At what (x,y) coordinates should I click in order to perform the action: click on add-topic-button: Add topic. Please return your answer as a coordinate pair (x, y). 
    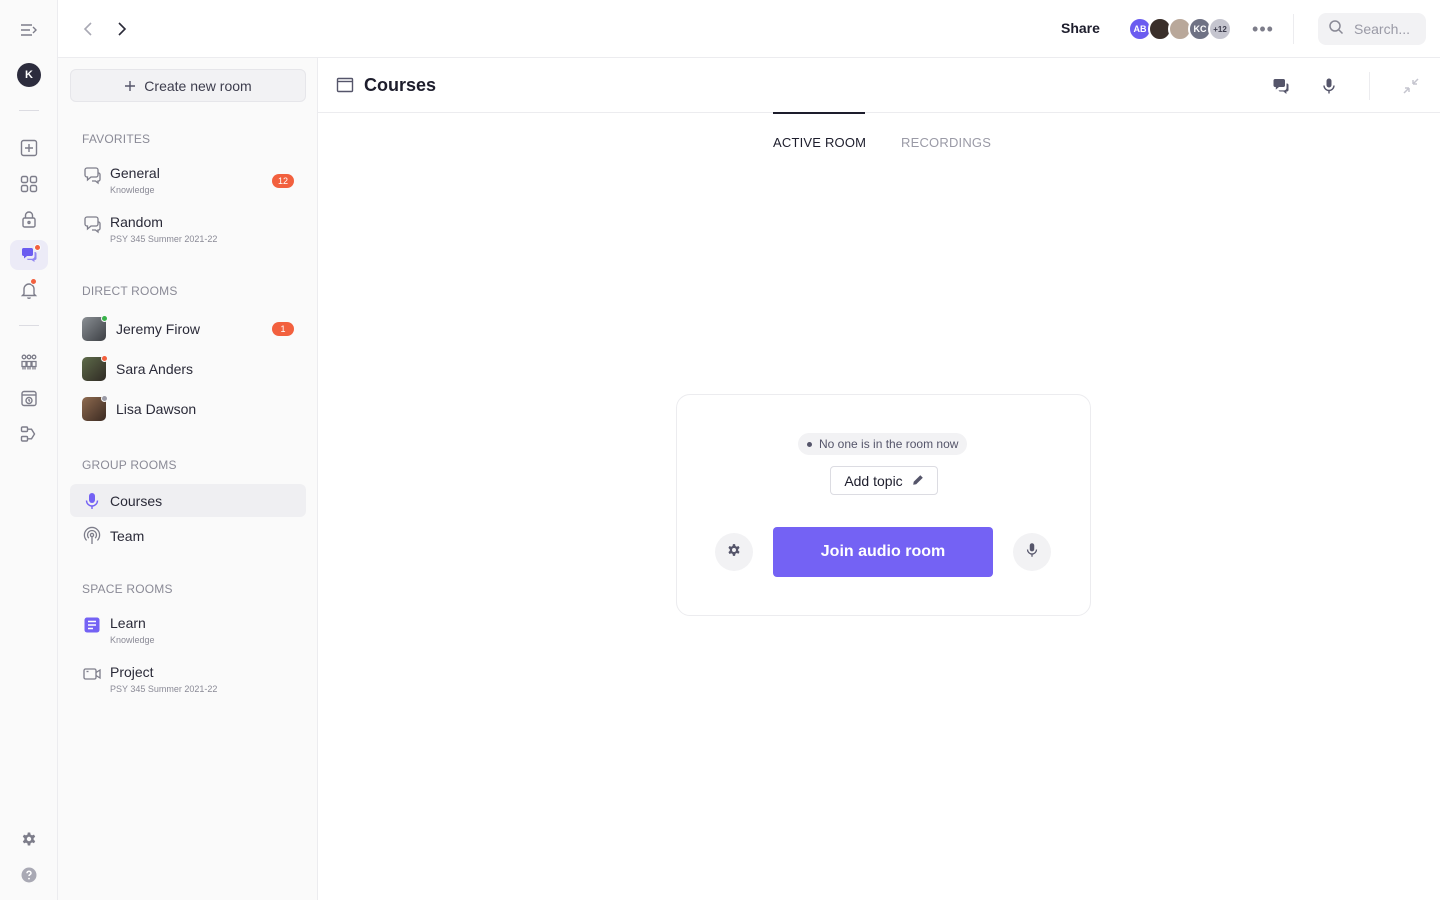
    Looking at the image, I should click on (884, 480).